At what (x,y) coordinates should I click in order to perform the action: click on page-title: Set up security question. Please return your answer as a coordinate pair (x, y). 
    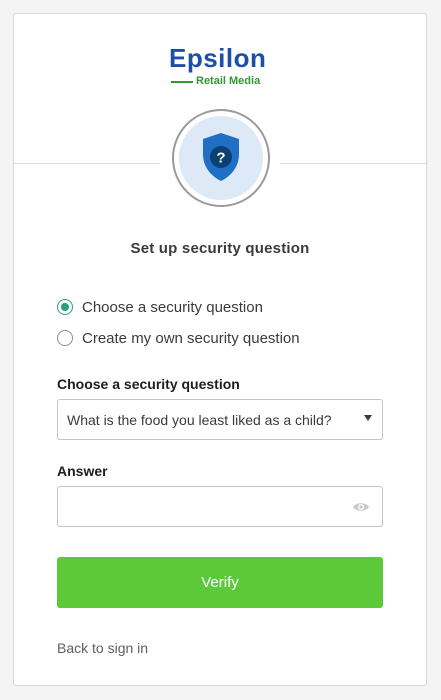
    Looking at the image, I should click on (220, 248).